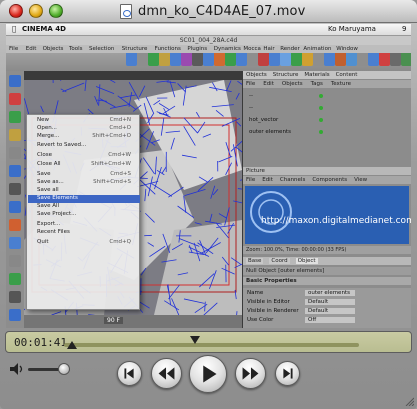 Image resolution: width=417 pixels, height=409 pixels. Describe the element at coordinates (87, 121) in the screenshot. I see `file-menu-item: New Cmd+N` at that location.